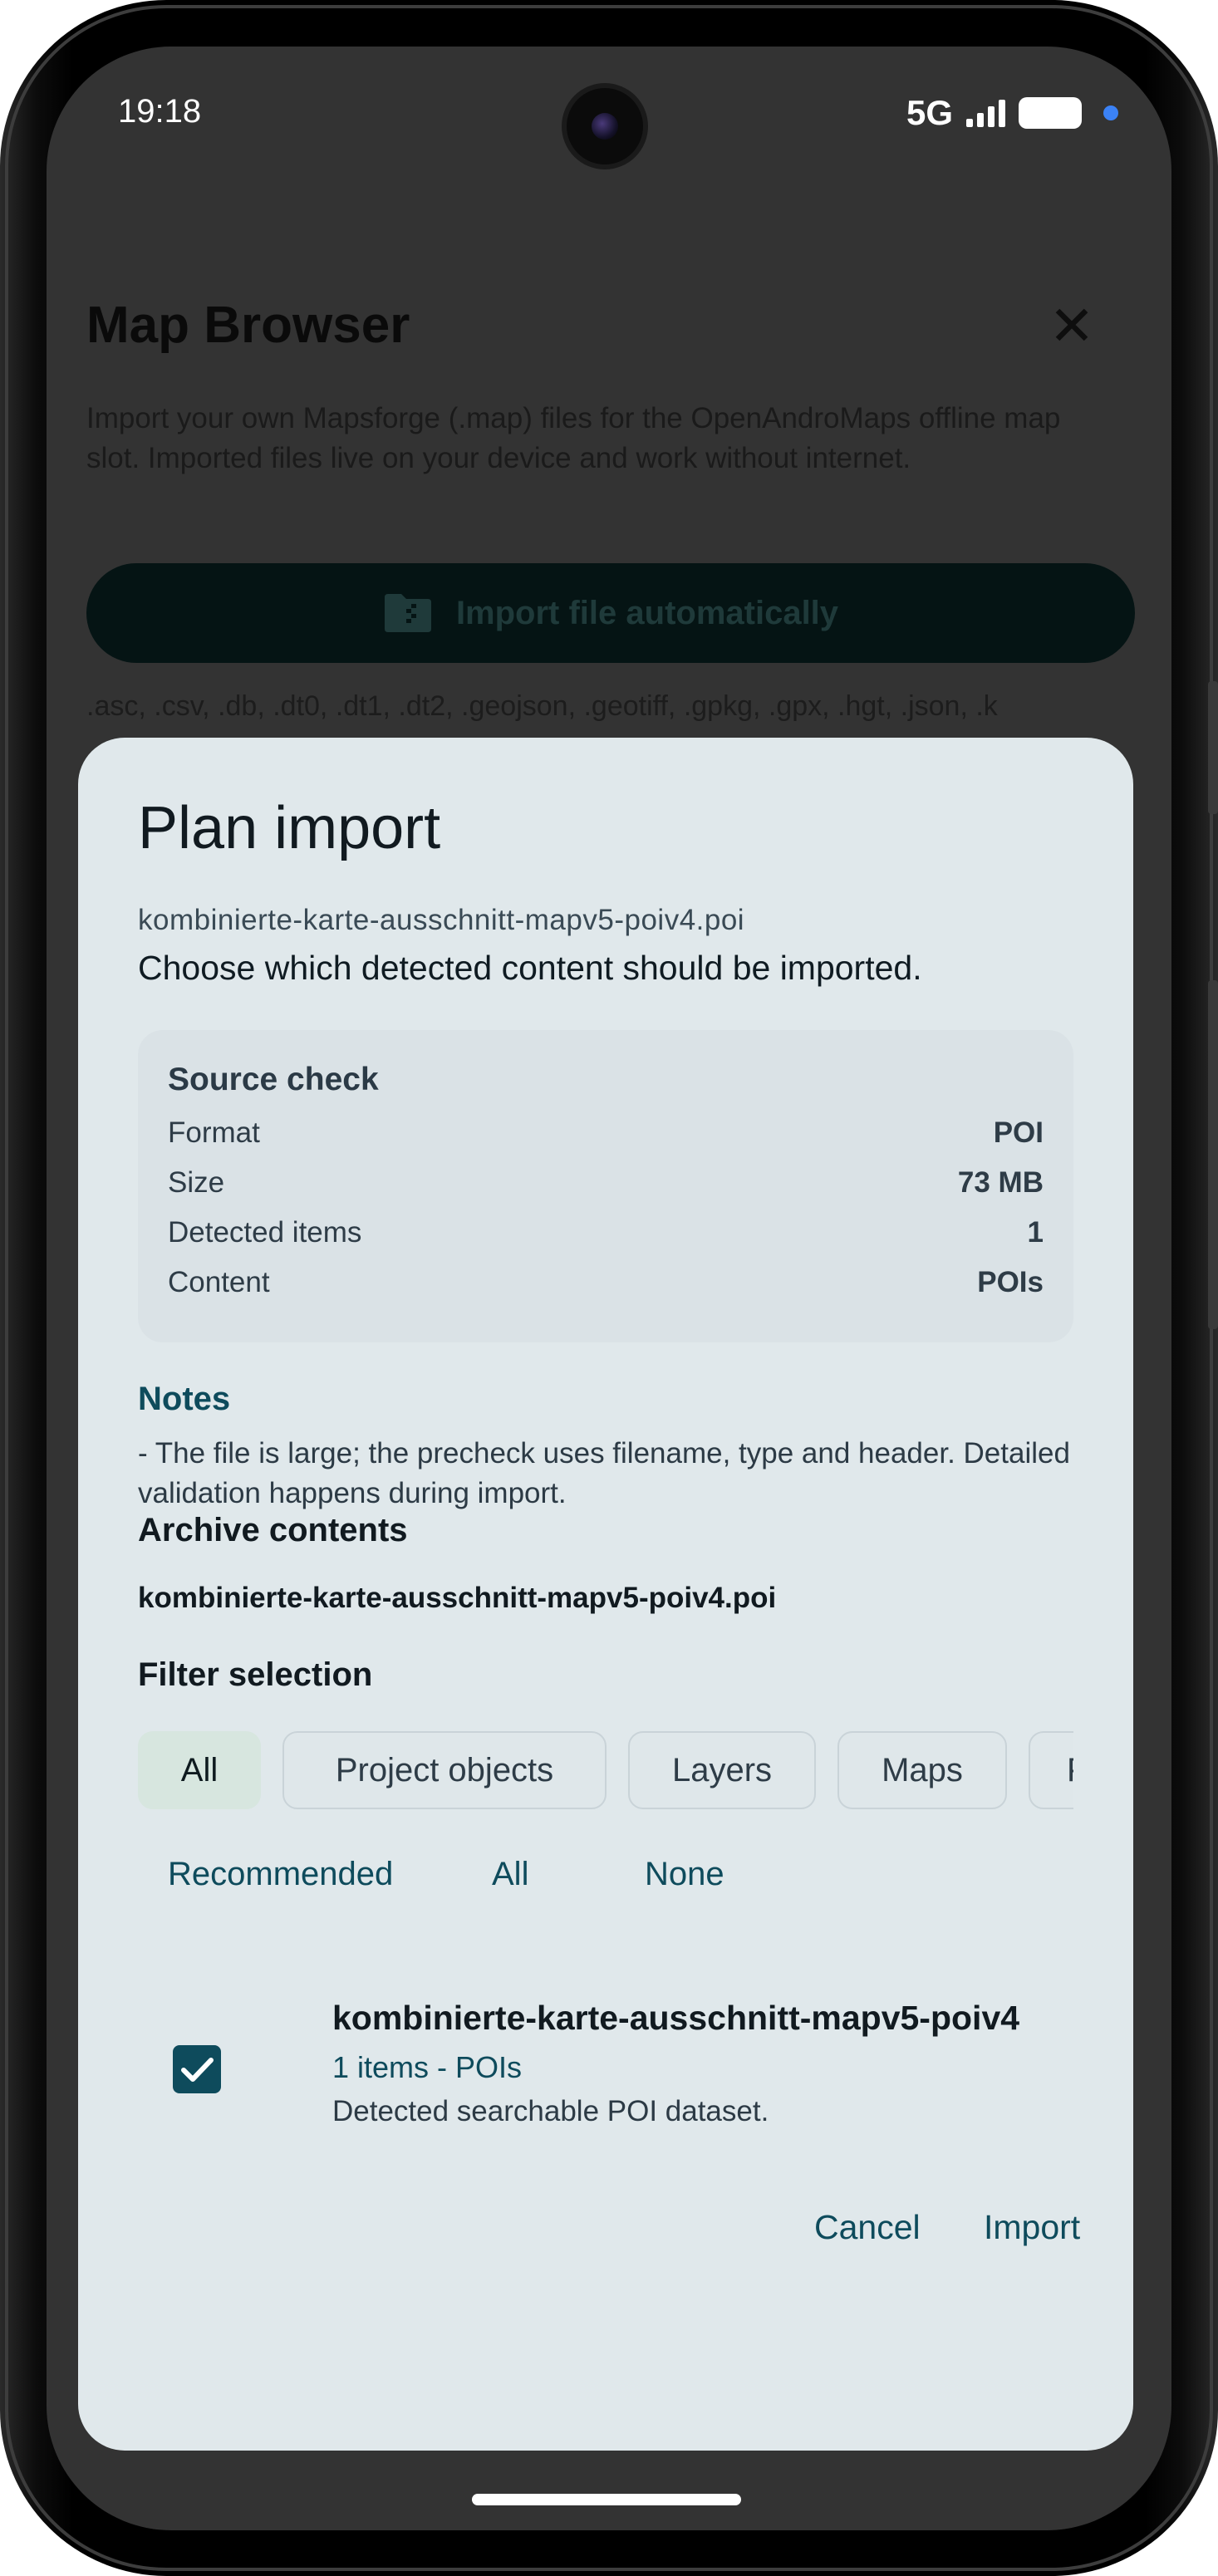 The height and width of the screenshot is (2576, 1218). What do you see at coordinates (1035, 1232) in the screenshot?
I see `row-value: 1` at bounding box center [1035, 1232].